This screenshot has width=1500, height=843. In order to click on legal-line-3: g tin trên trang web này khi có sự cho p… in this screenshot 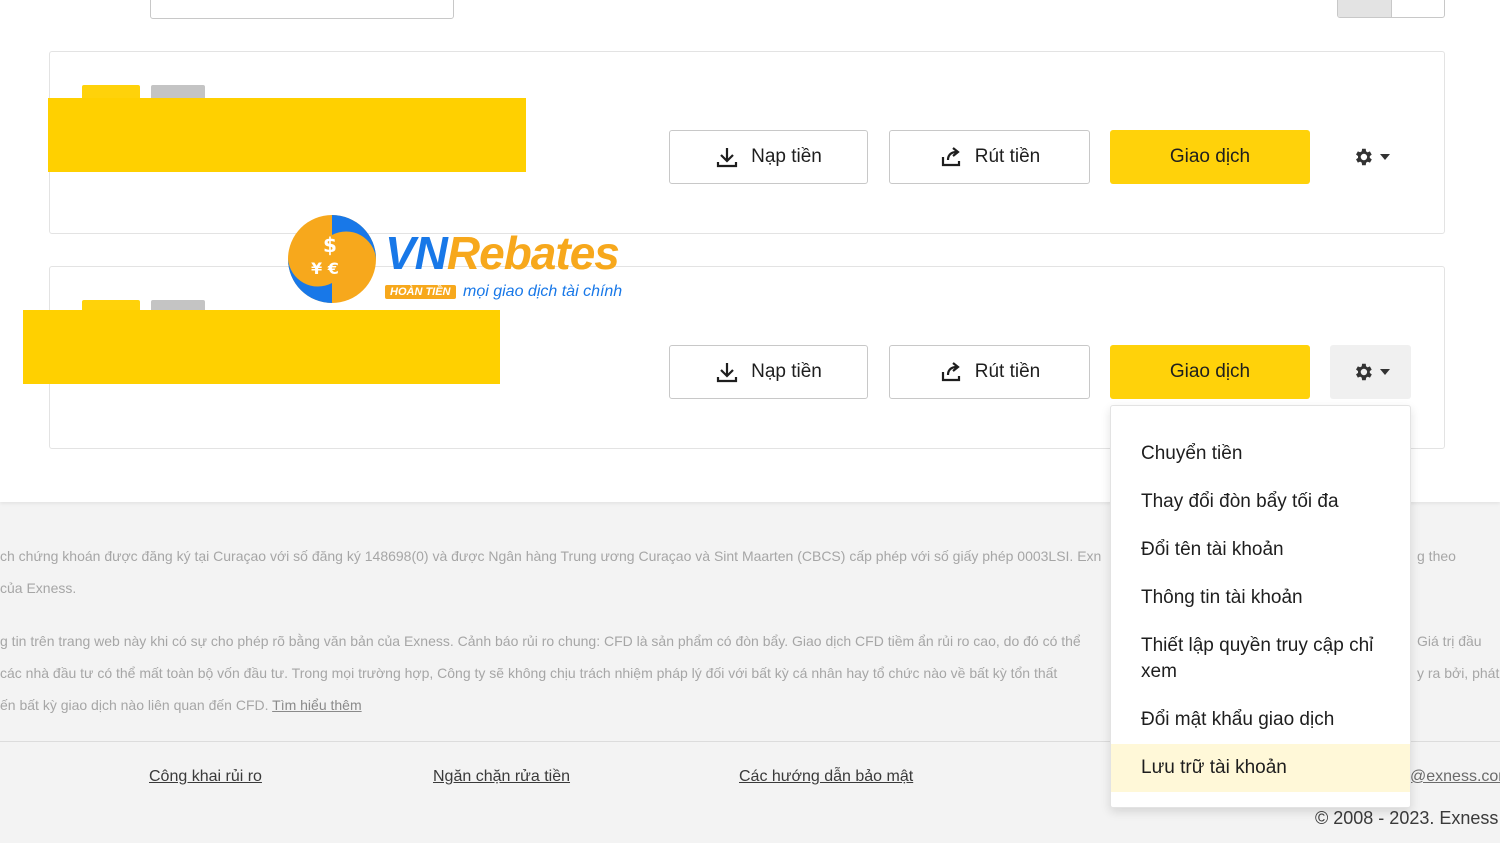, I will do `click(540, 641)`.